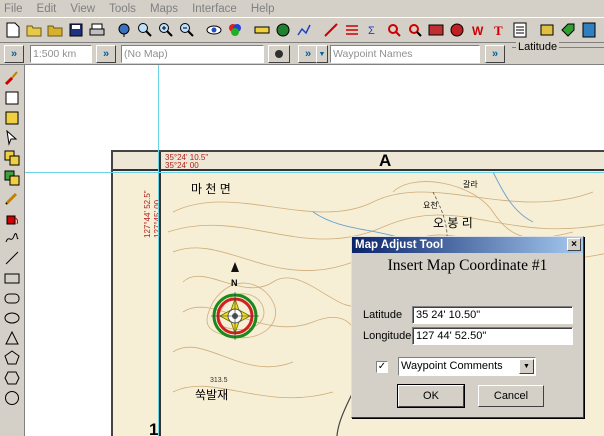  I want to click on svg-text: T, so click(498, 30).